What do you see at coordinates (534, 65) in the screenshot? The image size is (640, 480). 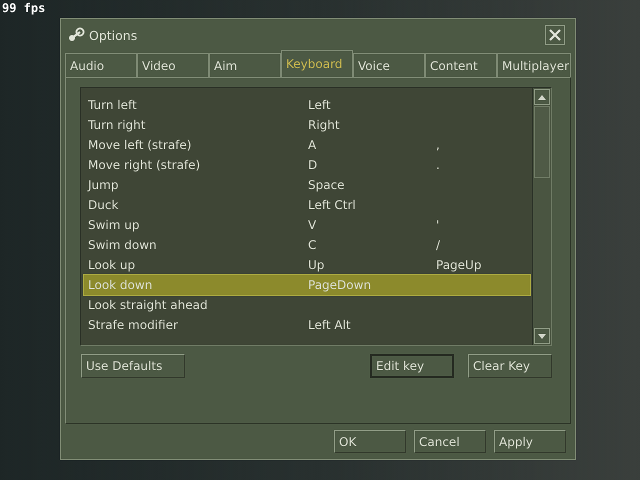 I see `tab: Multiplayer` at bounding box center [534, 65].